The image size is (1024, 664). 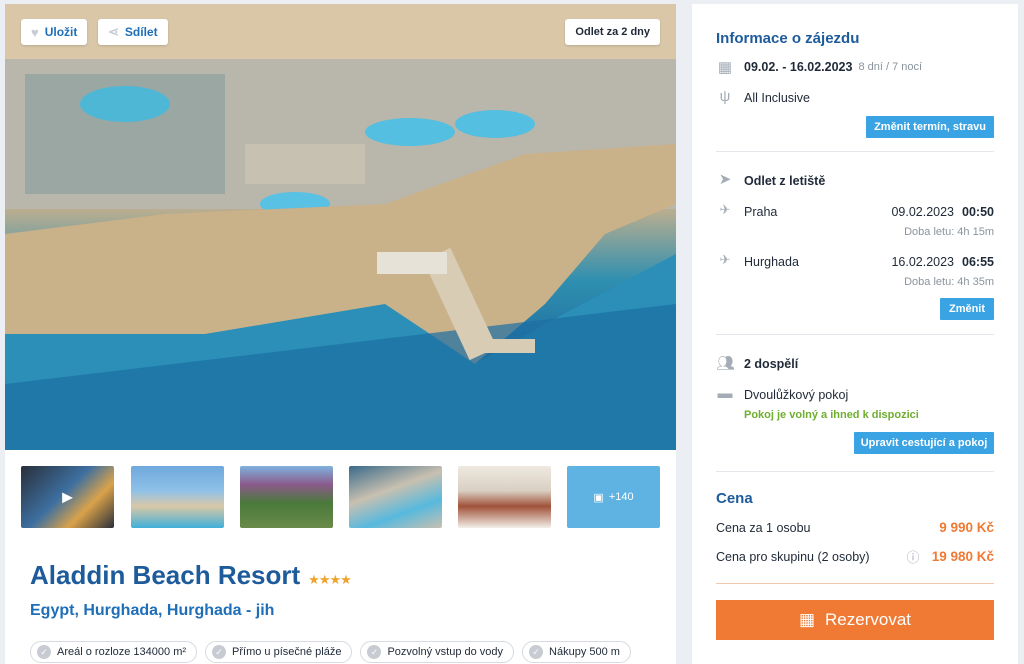 What do you see at coordinates (913, 556) in the screenshot?
I see `info-icon: ⓘ` at bounding box center [913, 556].